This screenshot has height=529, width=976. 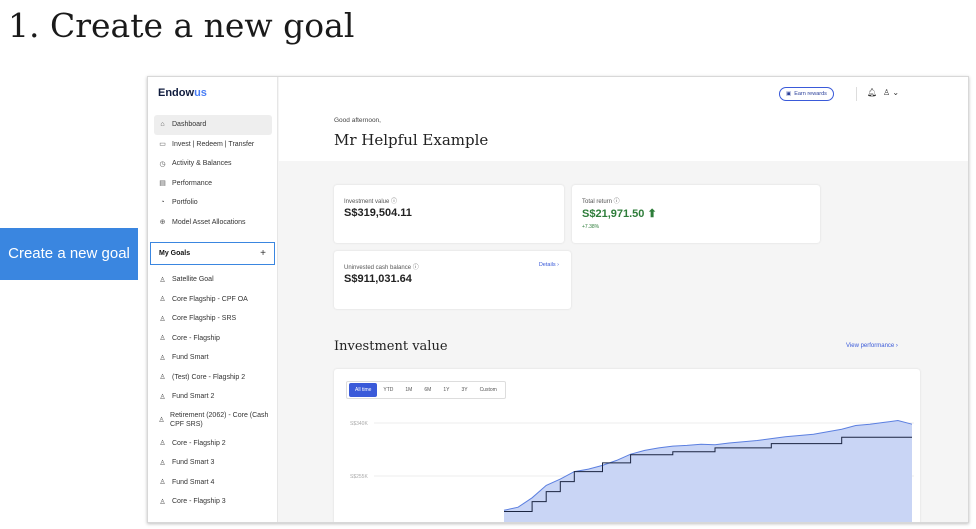 I want to click on sidebar-item-invest: ▭ Invest | Redeem | Transfer, so click(x=213, y=145).